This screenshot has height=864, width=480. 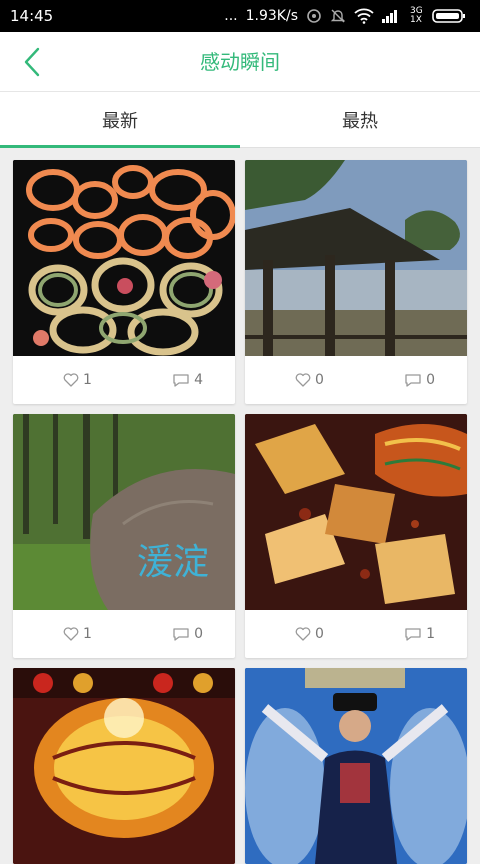 I want to click on tab-latest: 最新, so click(x=120, y=120).